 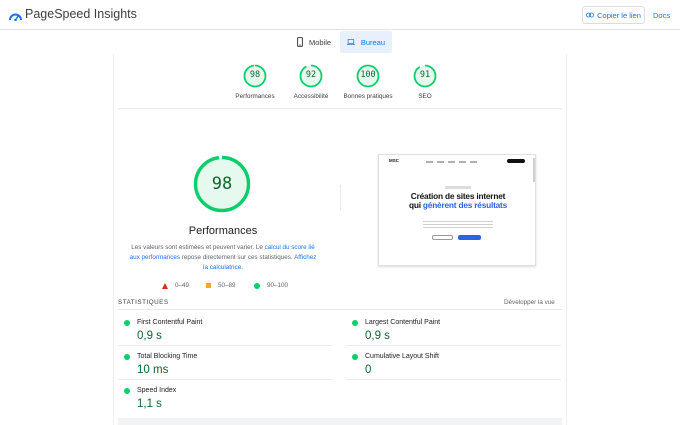 I want to click on tab-desktop-label: Bureau, so click(x=372, y=42).